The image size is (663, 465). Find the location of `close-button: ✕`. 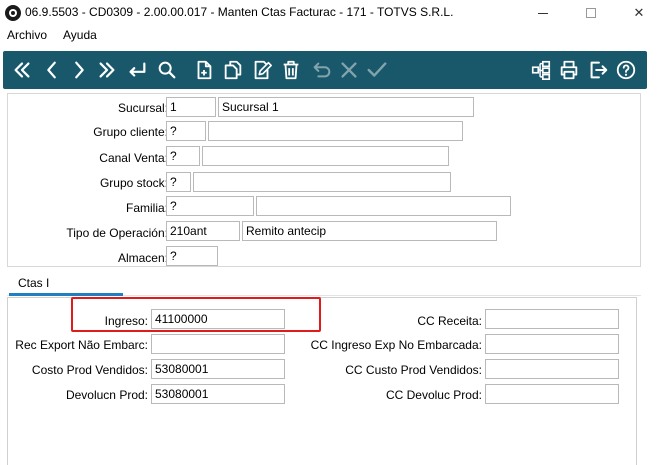

close-button: ✕ is located at coordinates (639, 13).